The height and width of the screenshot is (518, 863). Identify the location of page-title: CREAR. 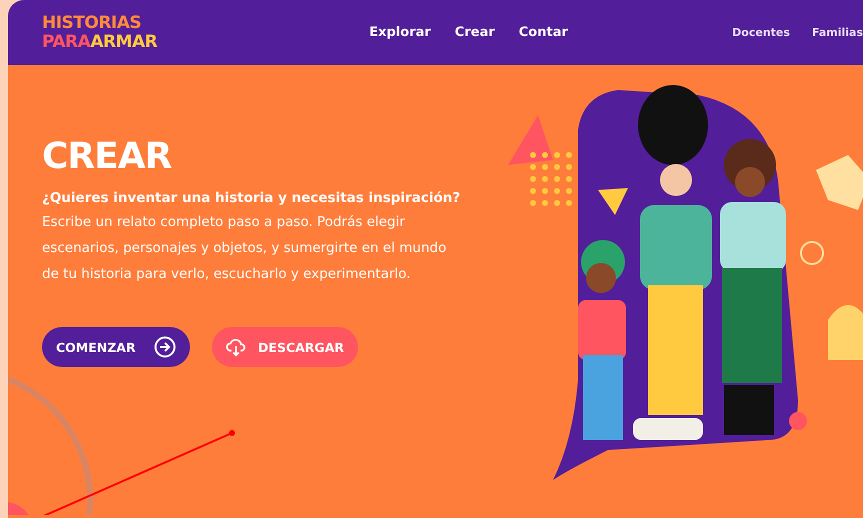
(107, 157).